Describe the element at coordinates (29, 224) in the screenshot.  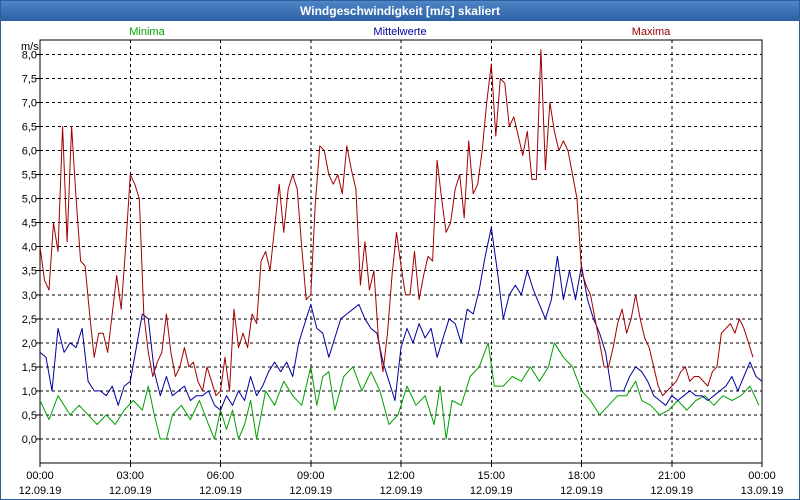
I see `y-tick-label: 4,5` at that location.